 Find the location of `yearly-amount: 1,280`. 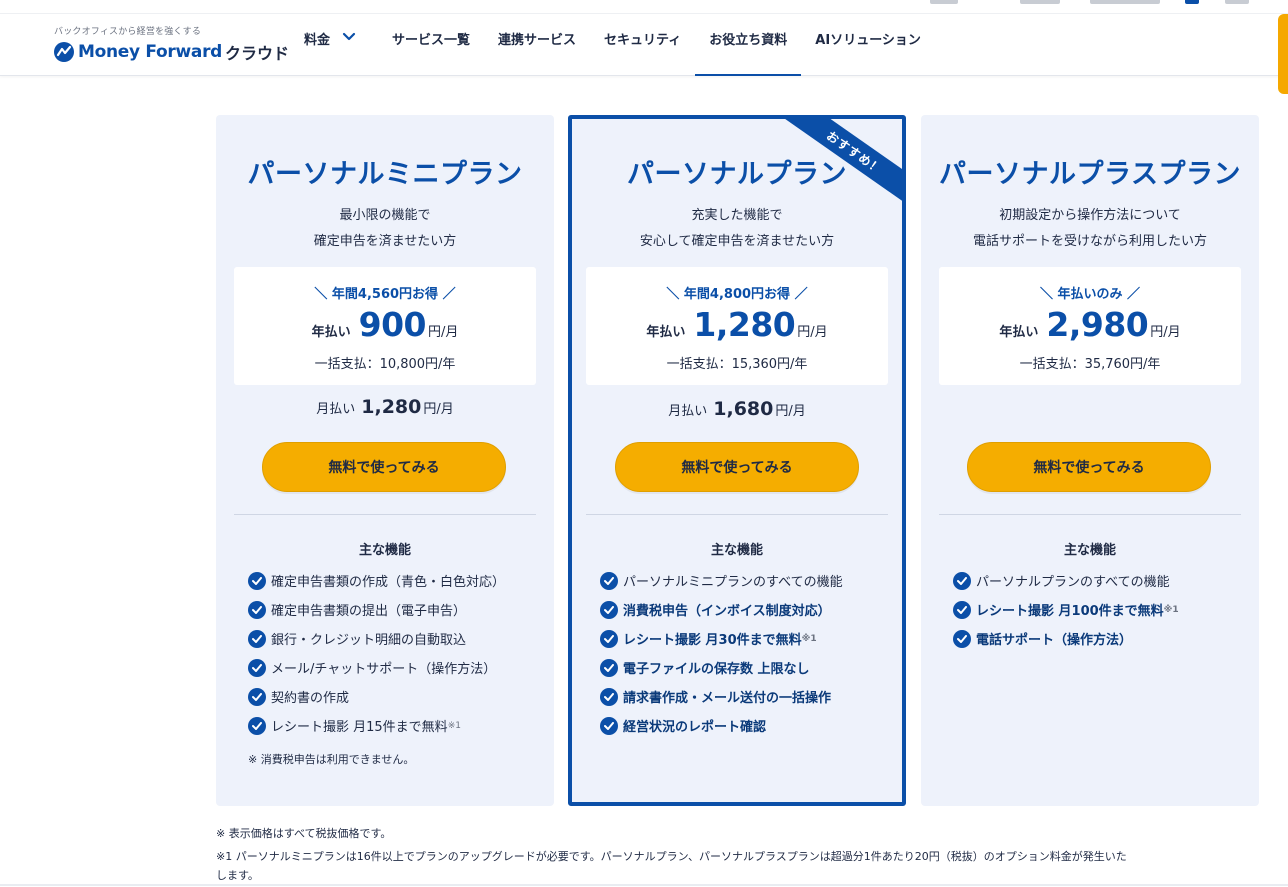

yearly-amount: 1,280 is located at coordinates (744, 324).